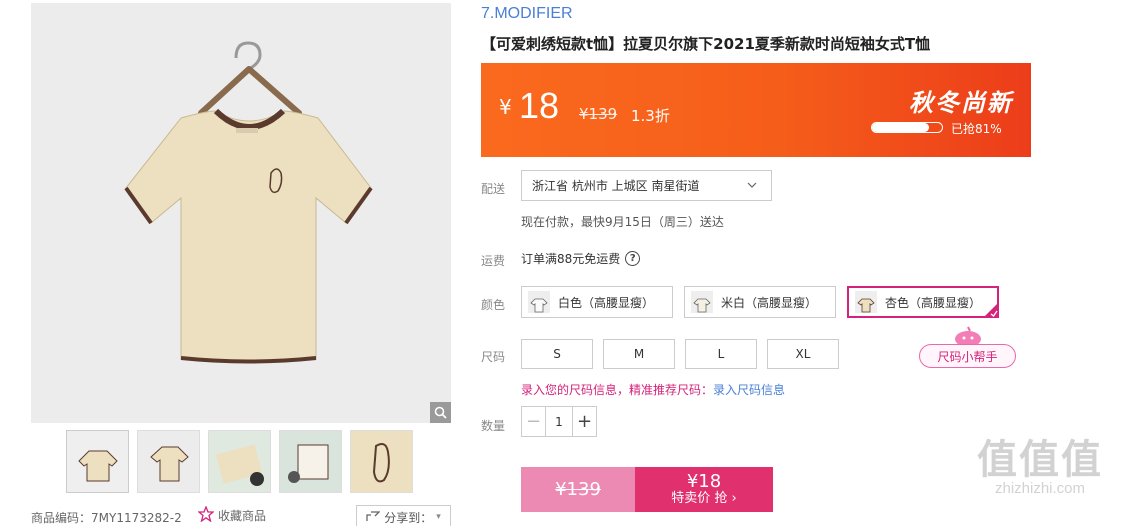  I want to click on favorite-button: 收藏商品, so click(232, 515).